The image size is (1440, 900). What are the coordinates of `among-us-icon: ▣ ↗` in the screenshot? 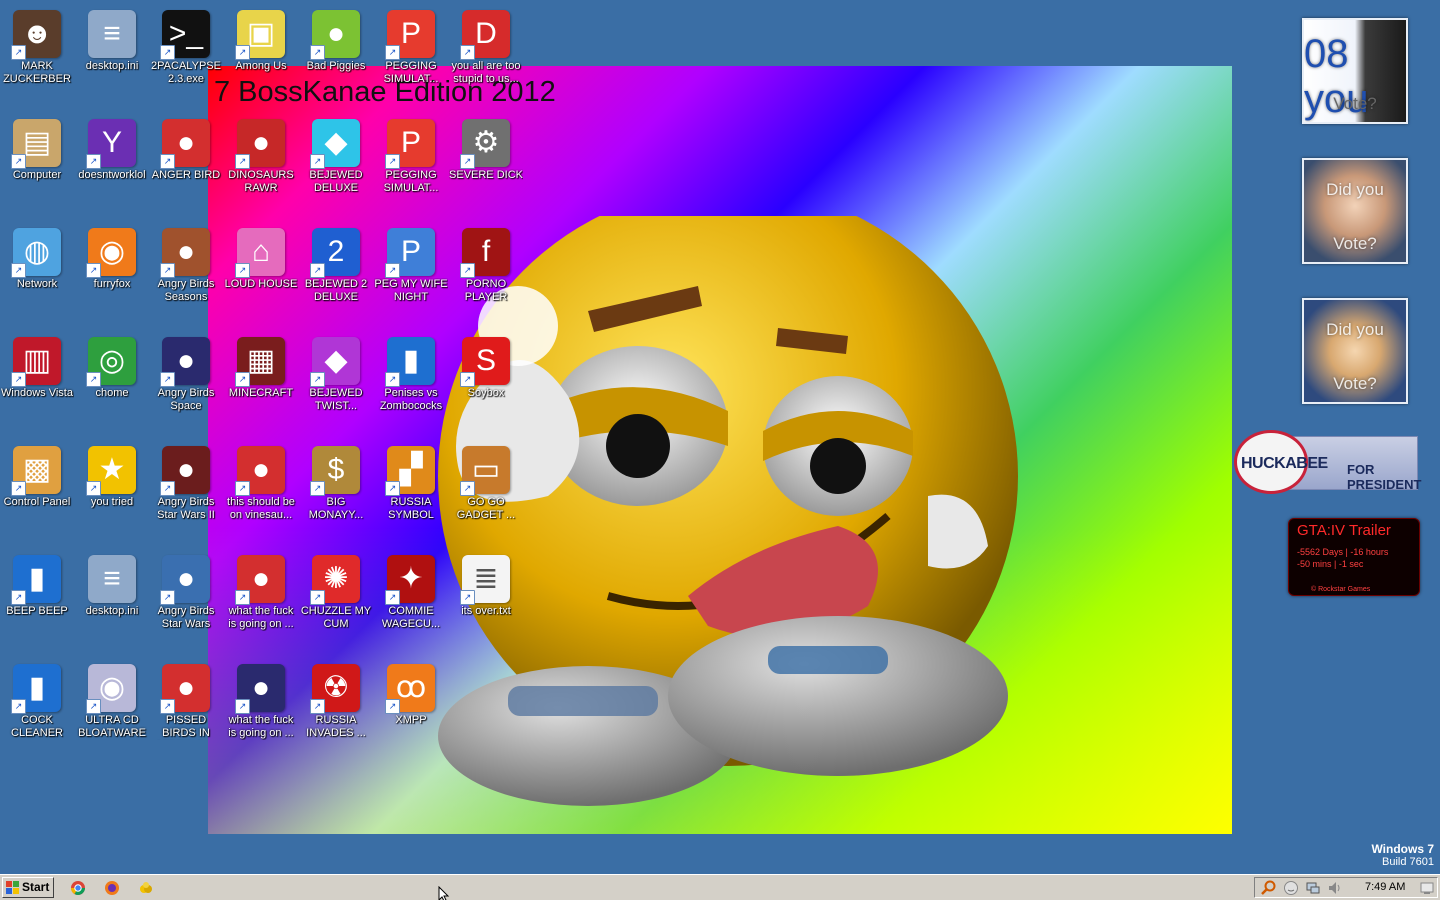 It's located at (260, 35).